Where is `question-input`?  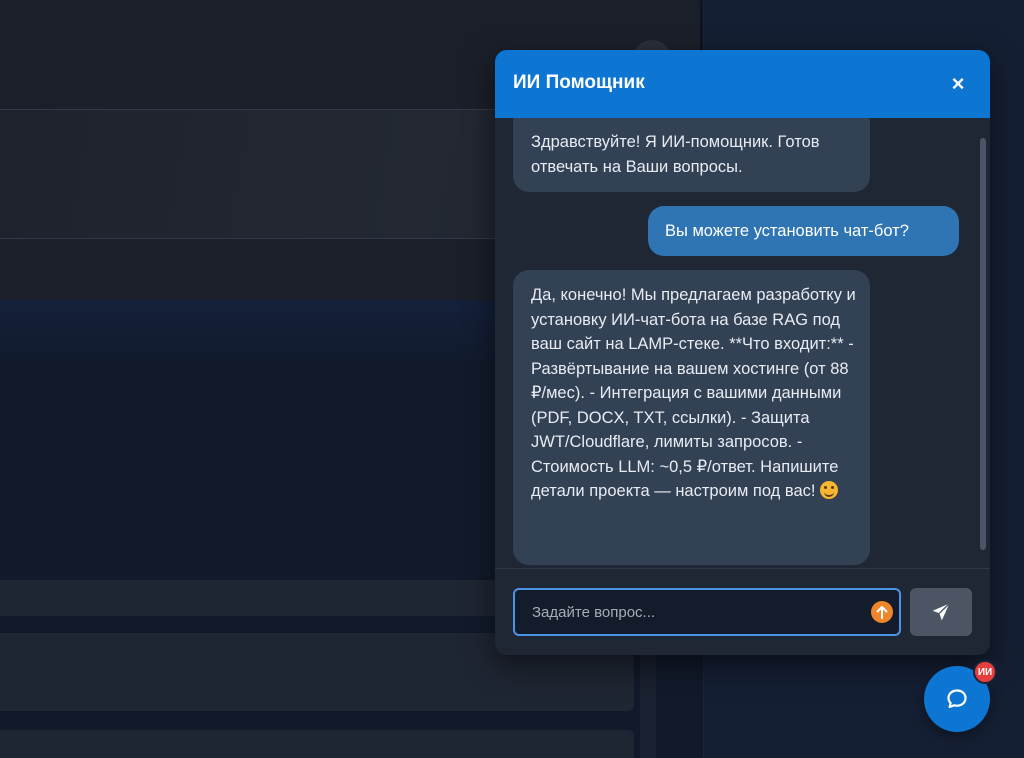 question-input is located at coordinates (685, 612).